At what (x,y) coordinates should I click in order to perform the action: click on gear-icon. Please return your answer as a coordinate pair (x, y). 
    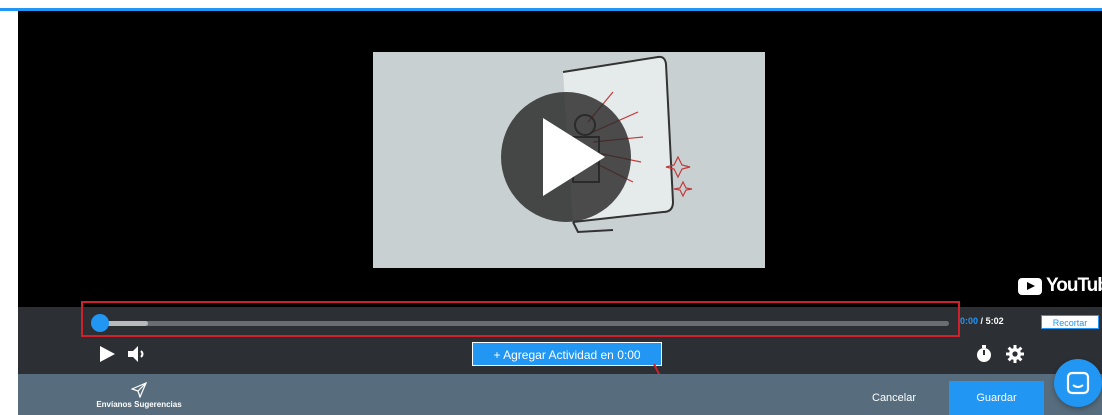
    Looking at the image, I should click on (1015, 356).